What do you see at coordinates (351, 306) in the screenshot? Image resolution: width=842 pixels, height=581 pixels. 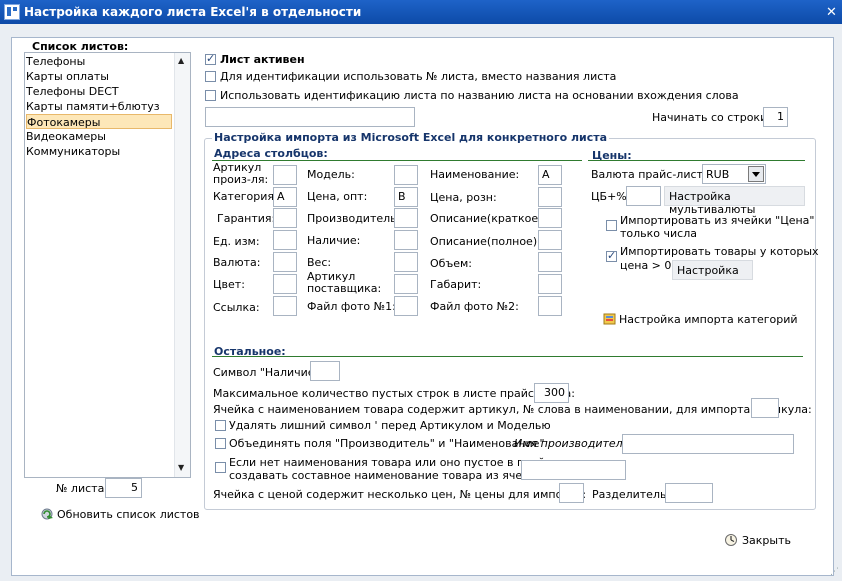 I see `field-label-photo1: Файл фото №1:` at bounding box center [351, 306].